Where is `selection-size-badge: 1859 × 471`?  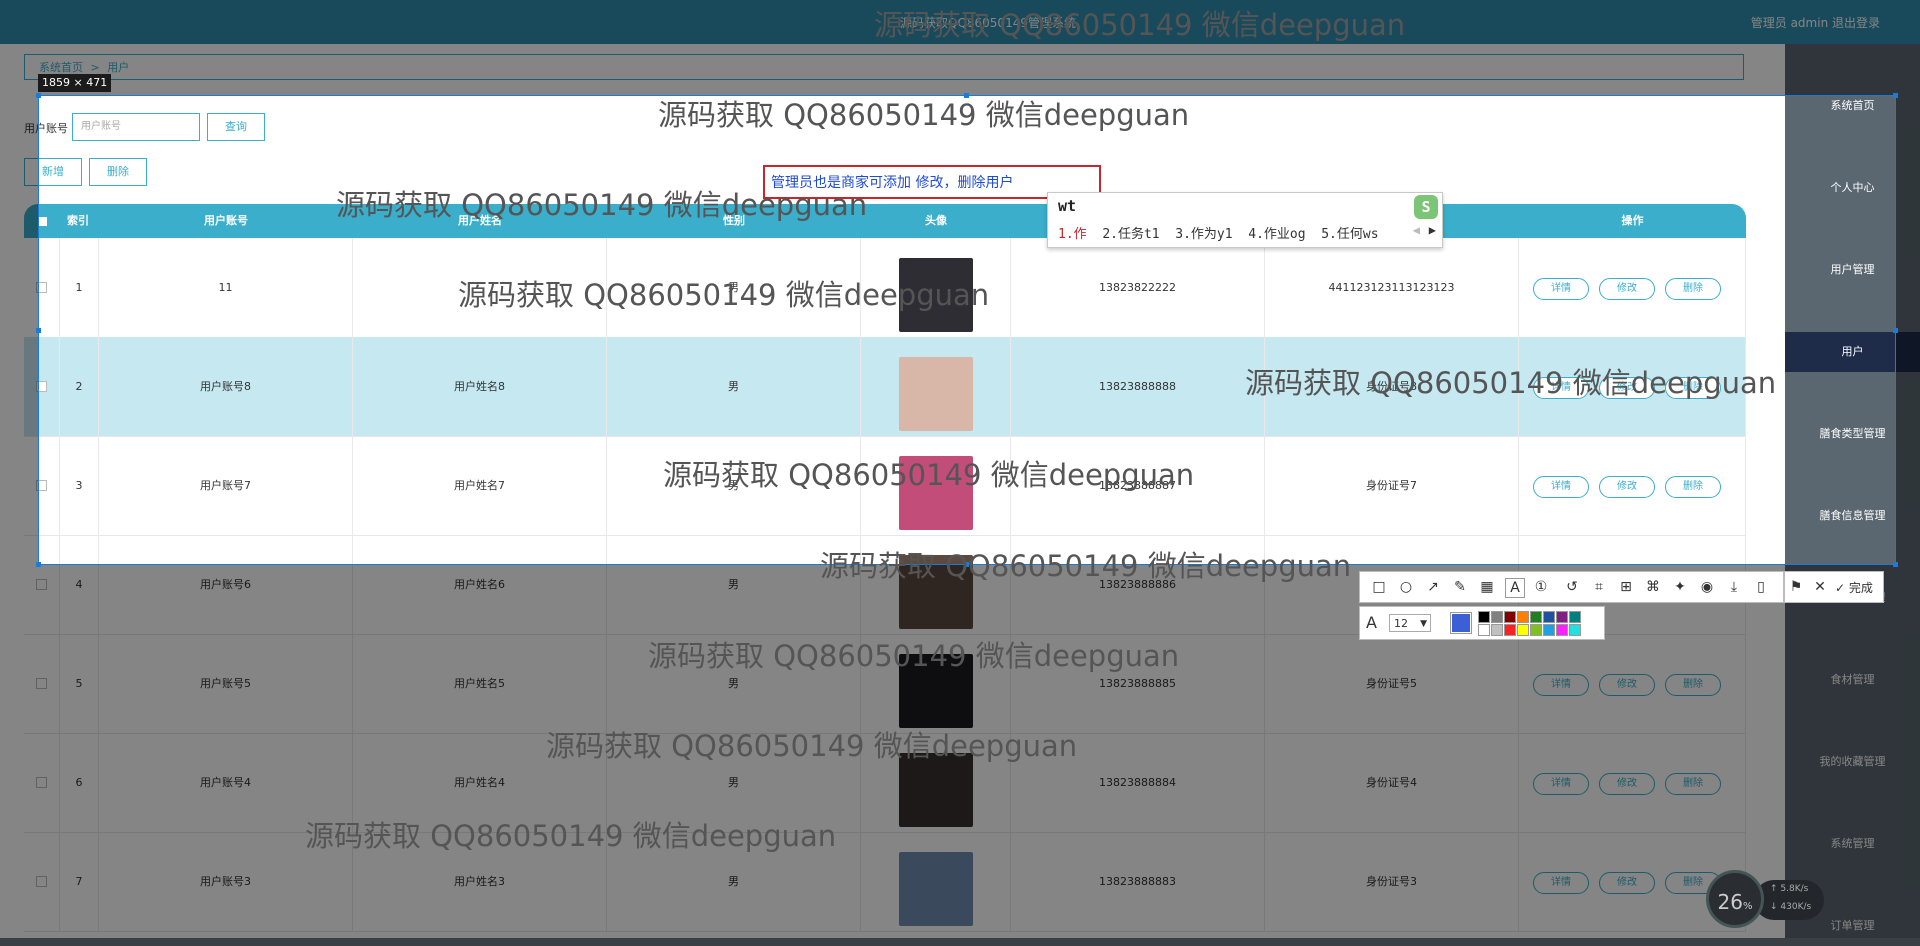
selection-size-badge: 1859 × 471 is located at coordinates (75, 83).